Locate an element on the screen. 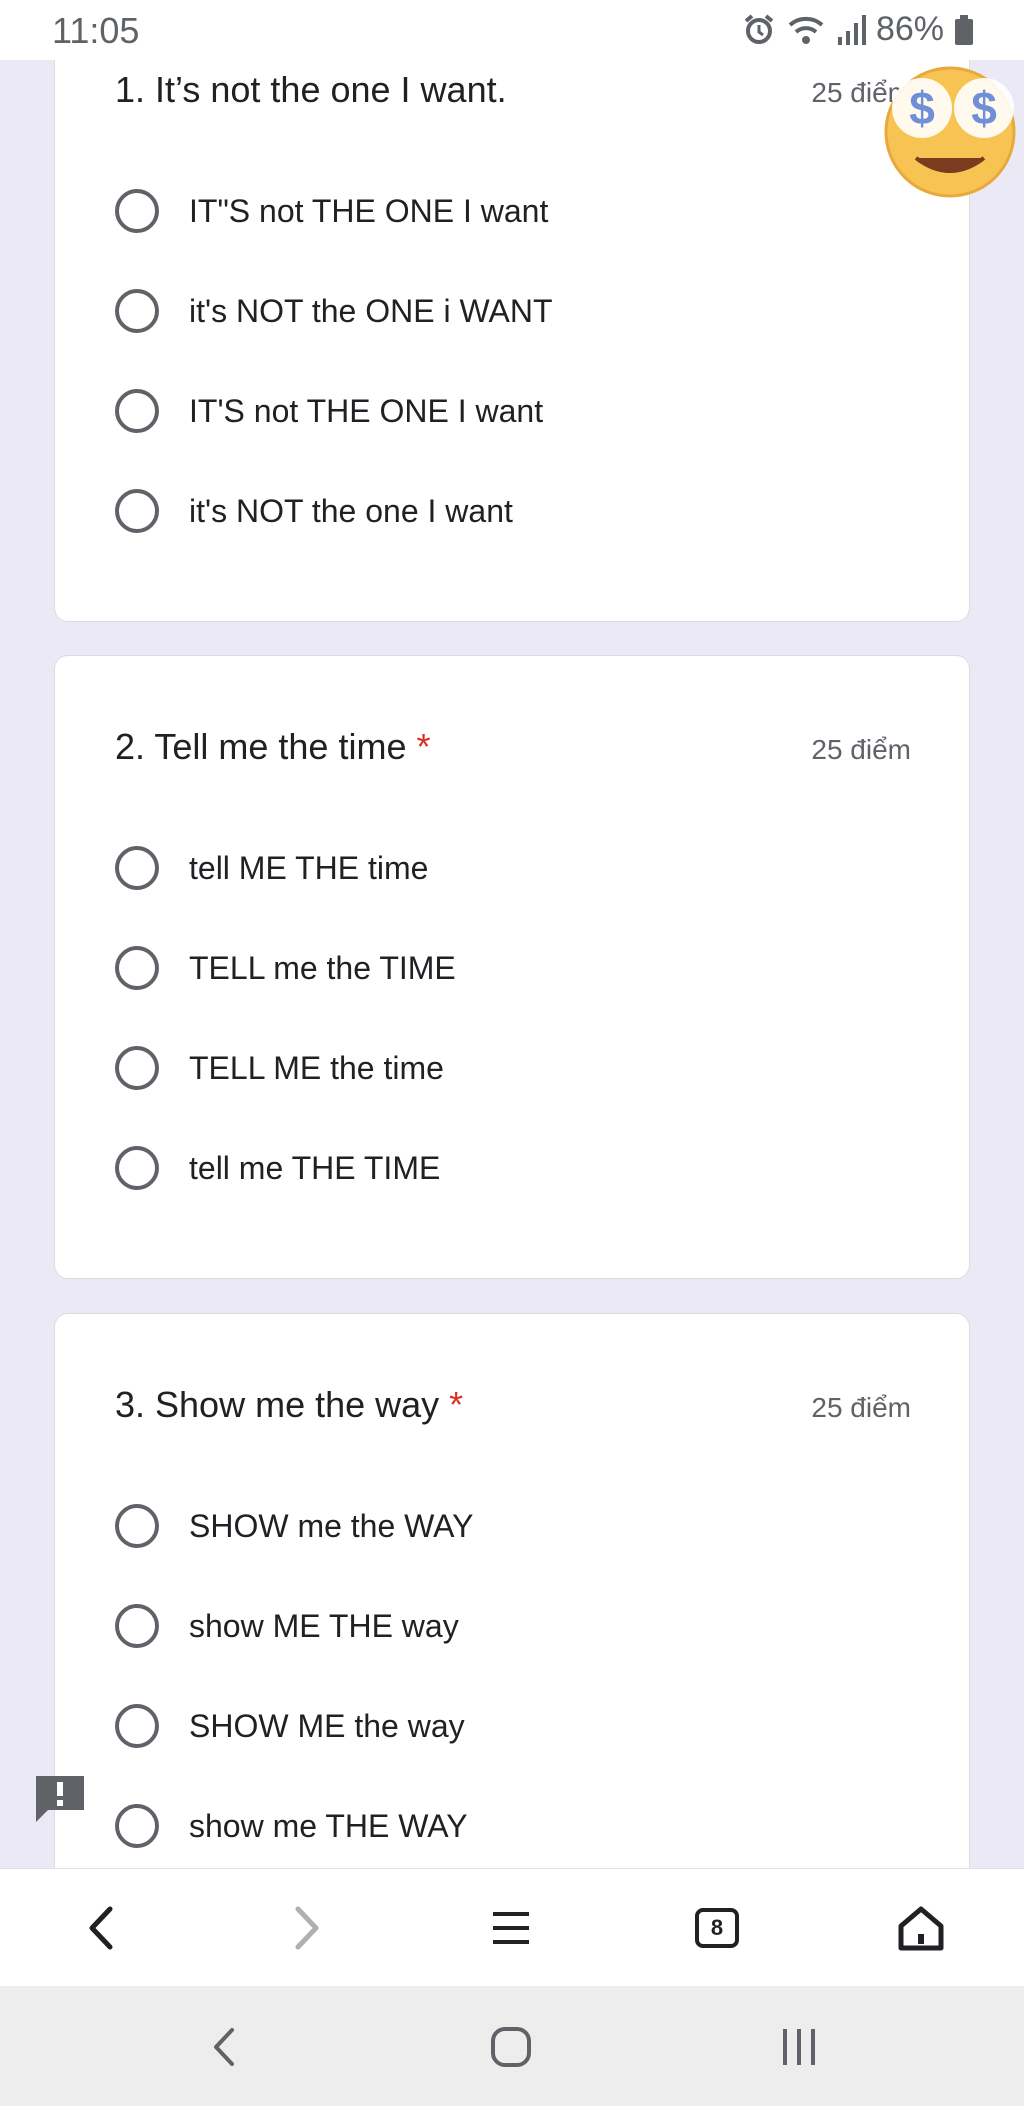 Image resolution: width=1024 pixels, height=2106 pixels. radio-option: SHOW me the WAY is located at coordinates (294, 1526).